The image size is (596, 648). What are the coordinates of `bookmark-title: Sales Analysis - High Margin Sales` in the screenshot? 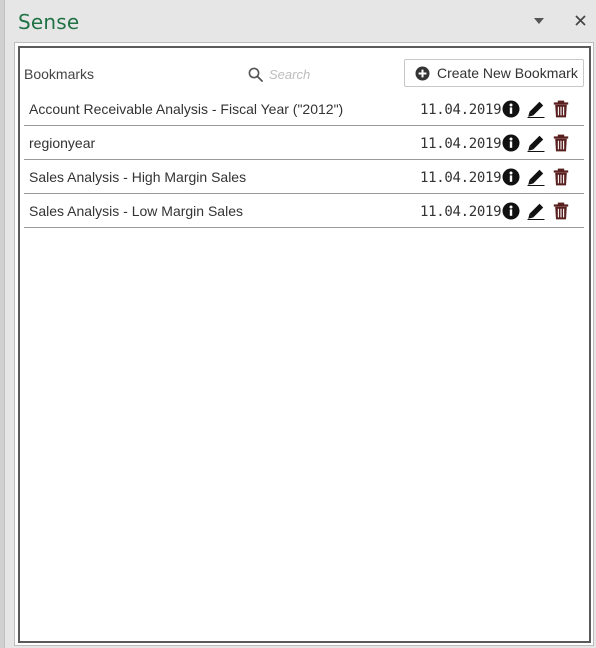 It's located at (137, 177).